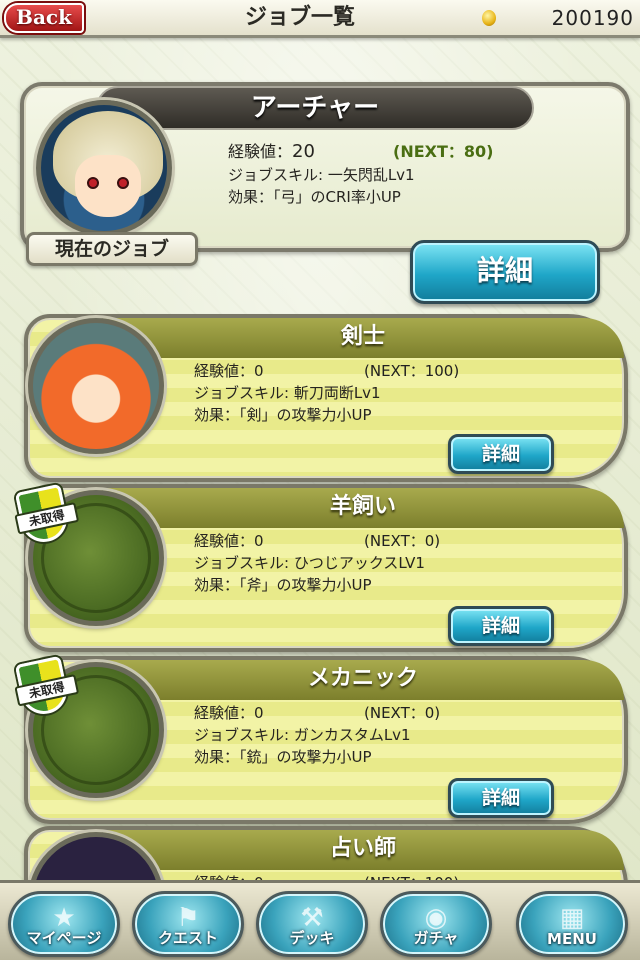 The image size is (640, 960). I want to click on eye-left, so click(93, 183).